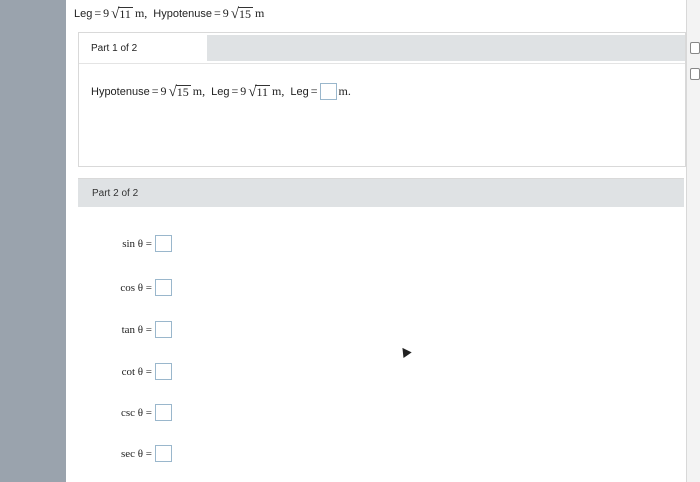 This screenshot has height=482, width=700. Describe the element at coordinates (136, 371) in the screenshot. I see `cot-label: cot θ =` at that location.